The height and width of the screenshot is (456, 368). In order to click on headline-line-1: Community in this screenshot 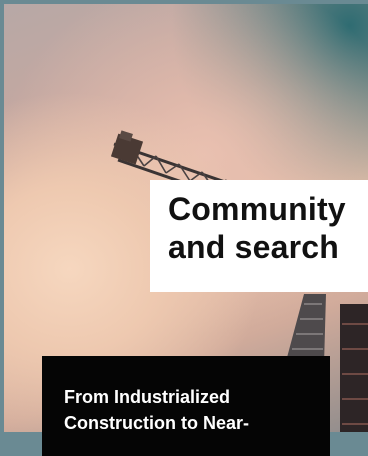, I will do `click(257, 209)`.